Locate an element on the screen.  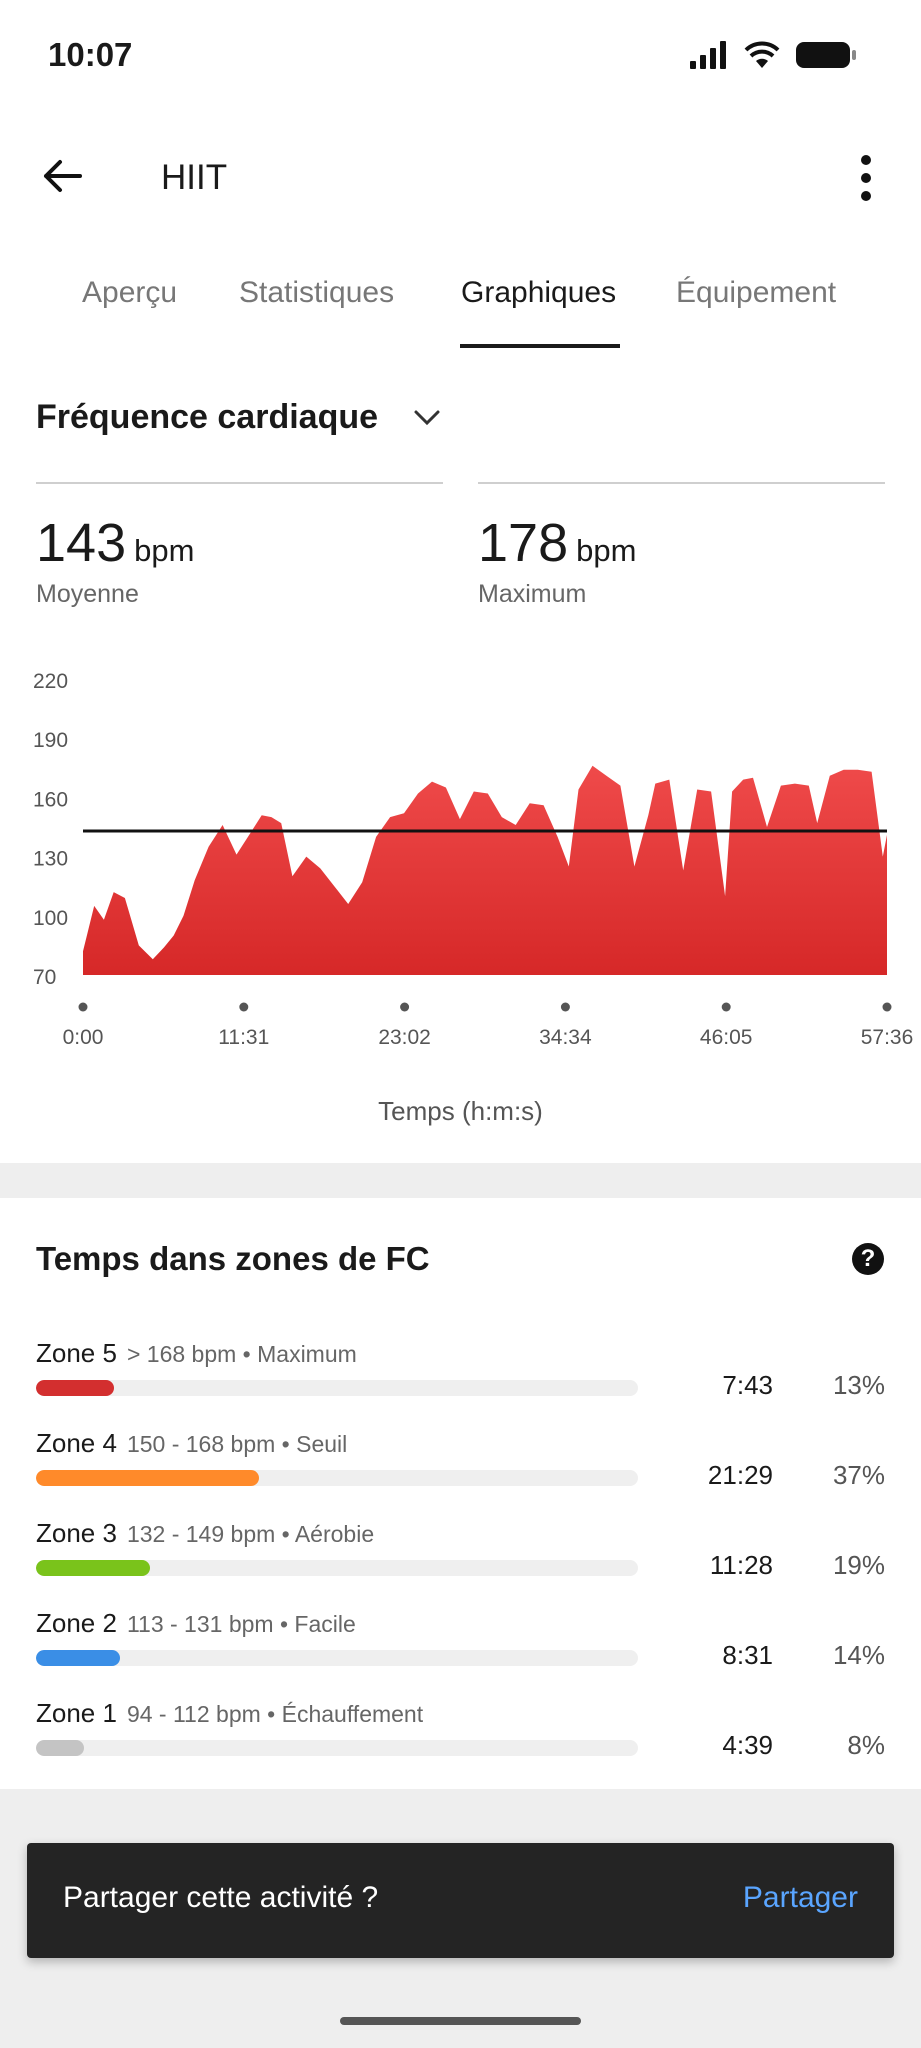
x-tick-label: 34:34 is located at coordinates (565, 1037).